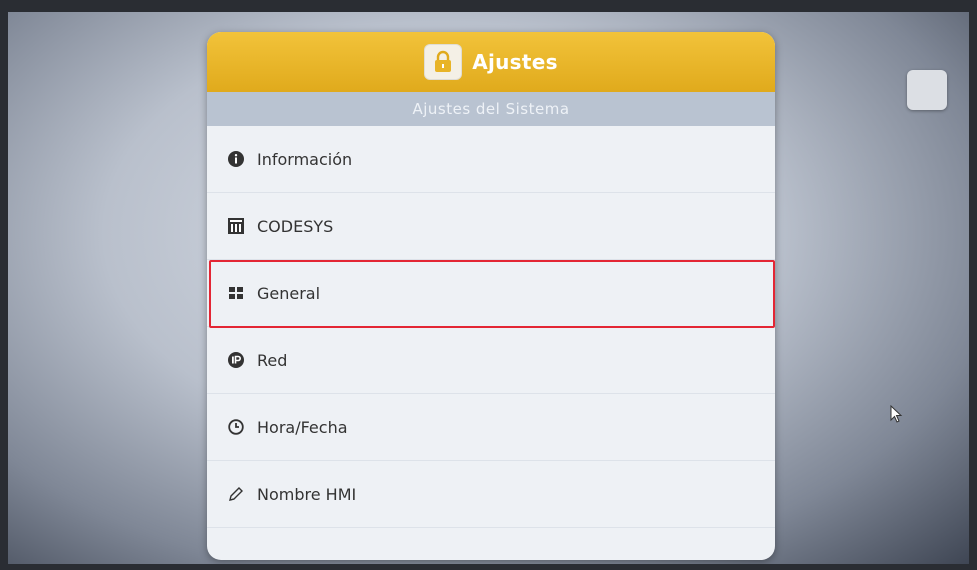 This screenshot has height=570, width=977. Describe the element at coordinates (236, 293) in the screenshot. I see `grid-icon` at that location.